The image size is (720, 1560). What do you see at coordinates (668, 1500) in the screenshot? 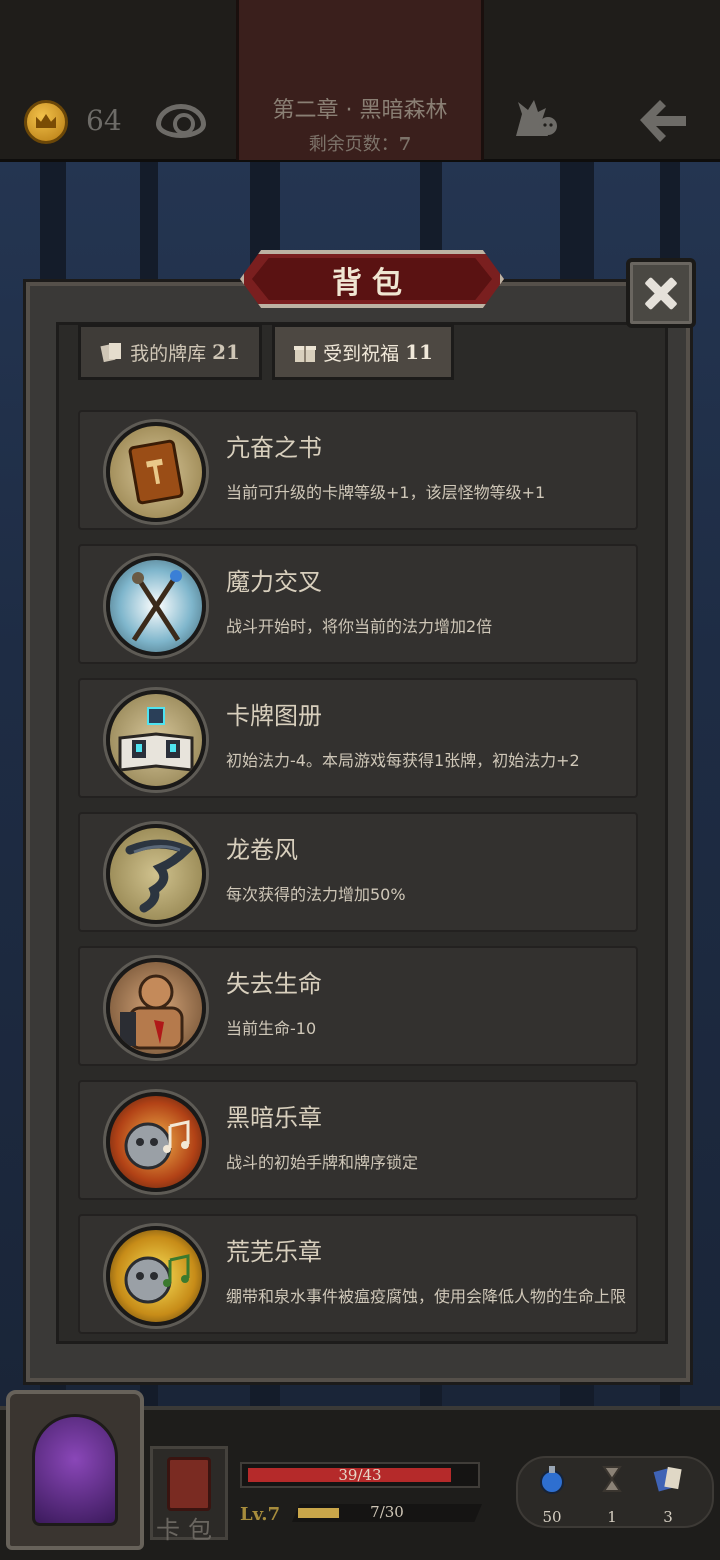
I see `resource-cards: 3` at bounding box center [668, 1500].